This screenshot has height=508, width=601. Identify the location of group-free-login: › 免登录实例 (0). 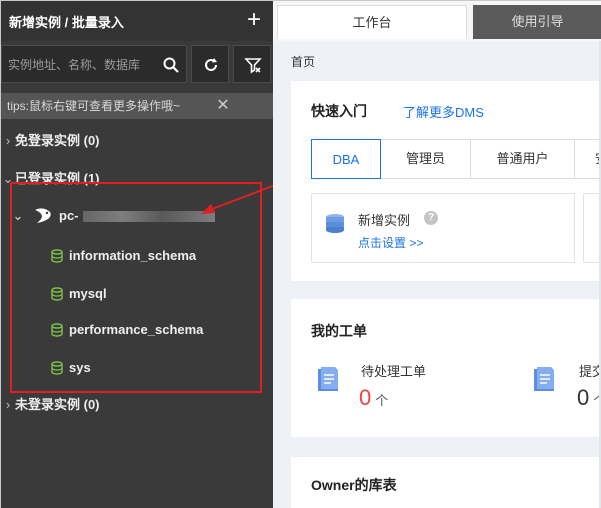
(50, 141).